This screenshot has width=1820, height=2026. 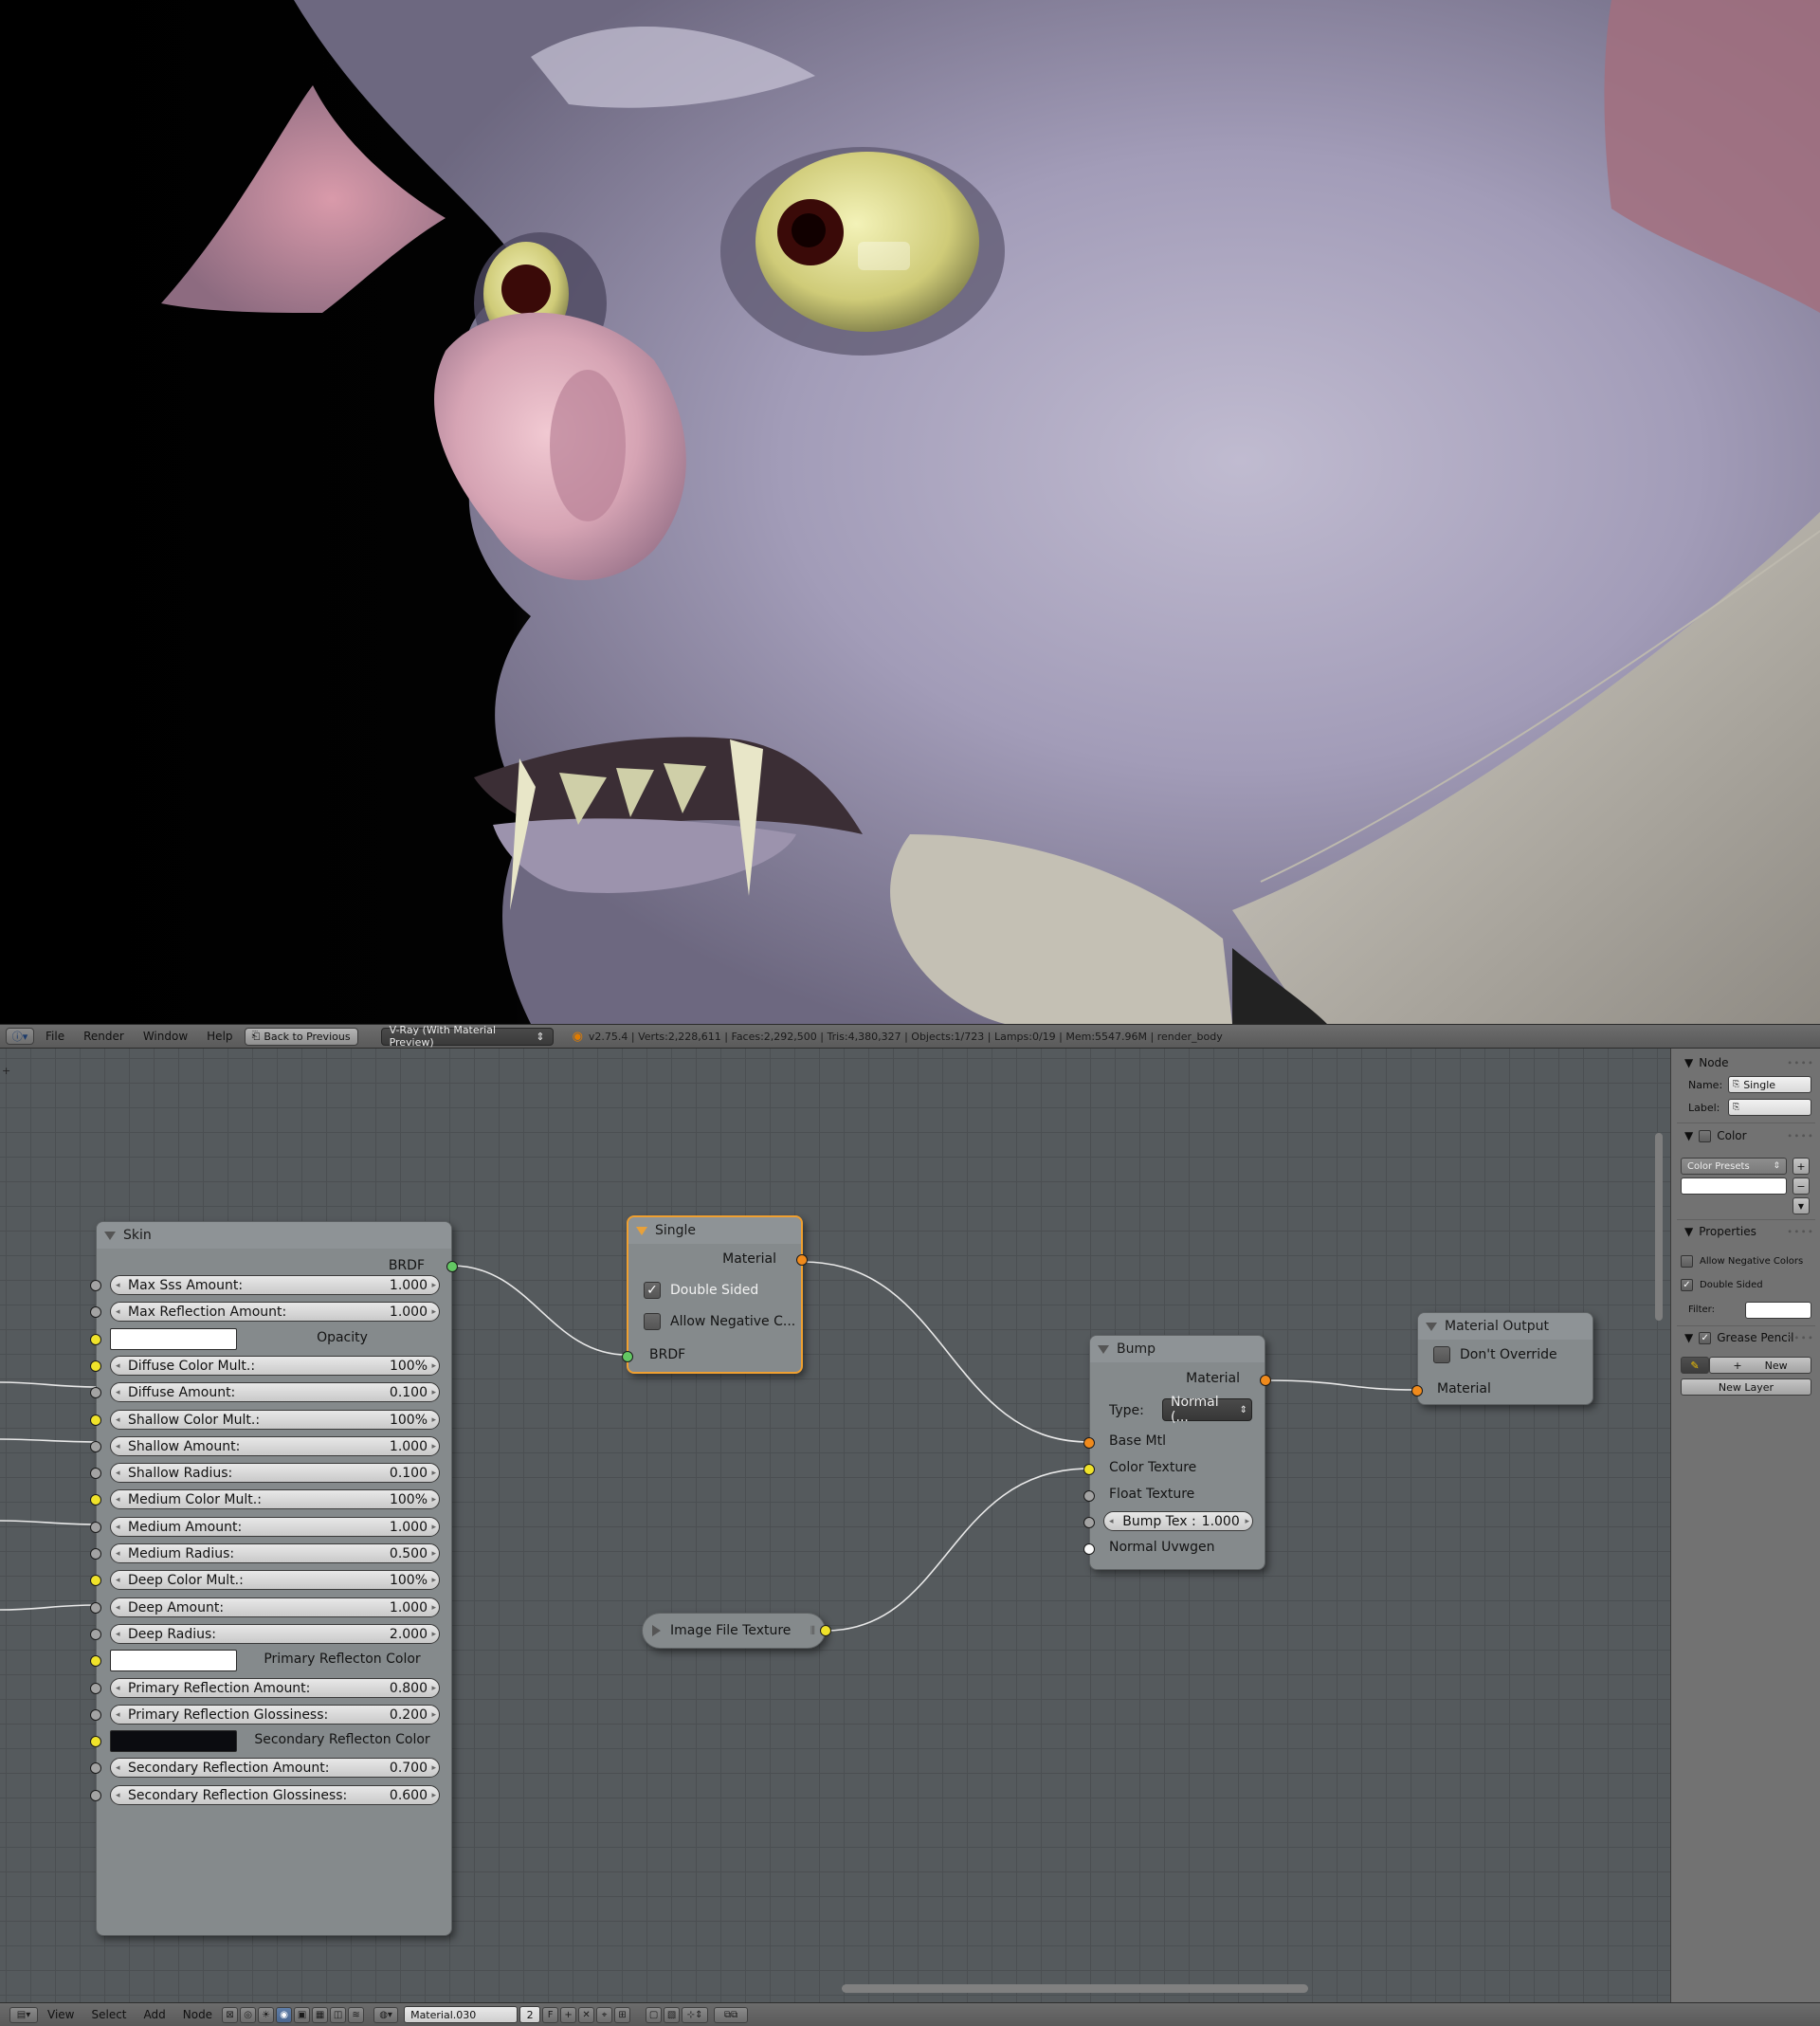 What do you see at coordinates (654, 2014) in the screenshot?
I see `snap-toggle-icon: ▢` at bounding box center [654, 2014].